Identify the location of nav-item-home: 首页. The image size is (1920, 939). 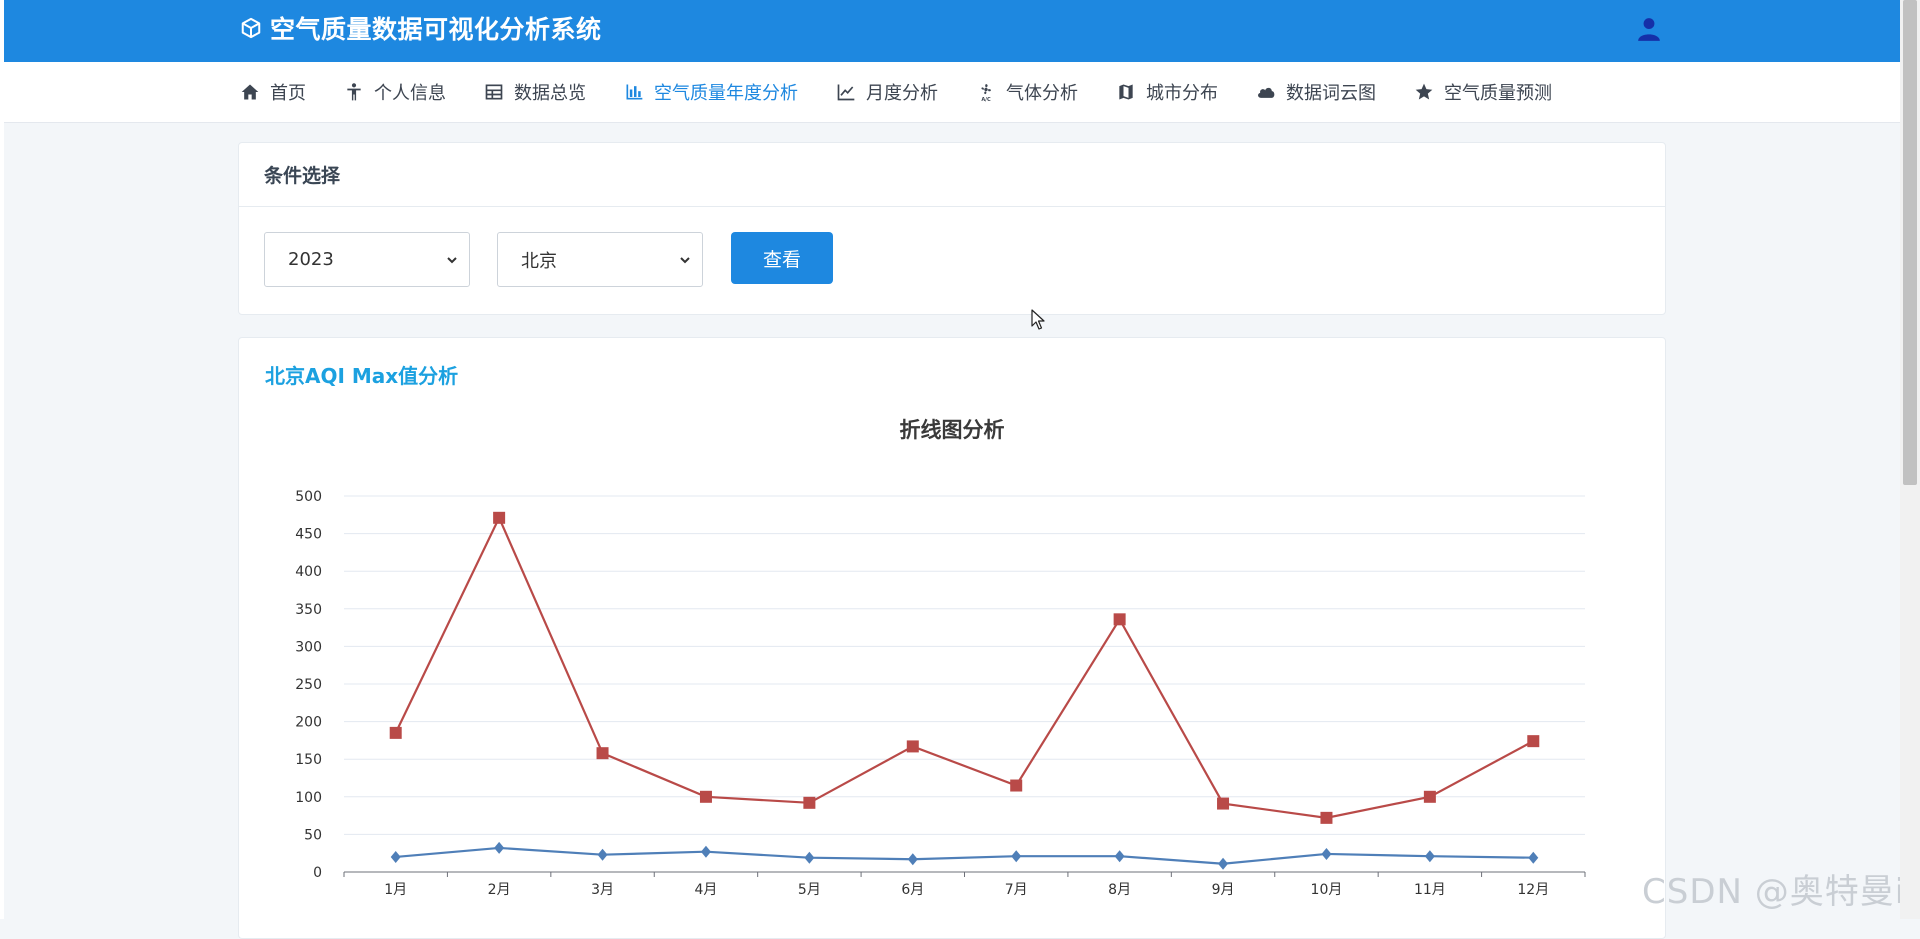
(273, 92).